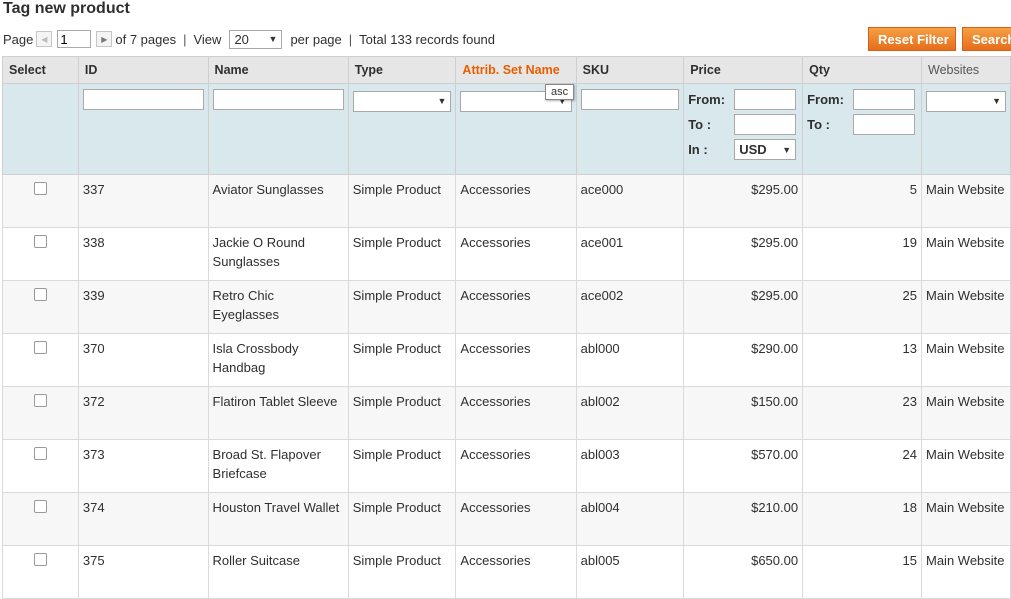 The height and width of the screenshot is (599, 1011). I want to click on row-price: $150.00, so click(743, 413).